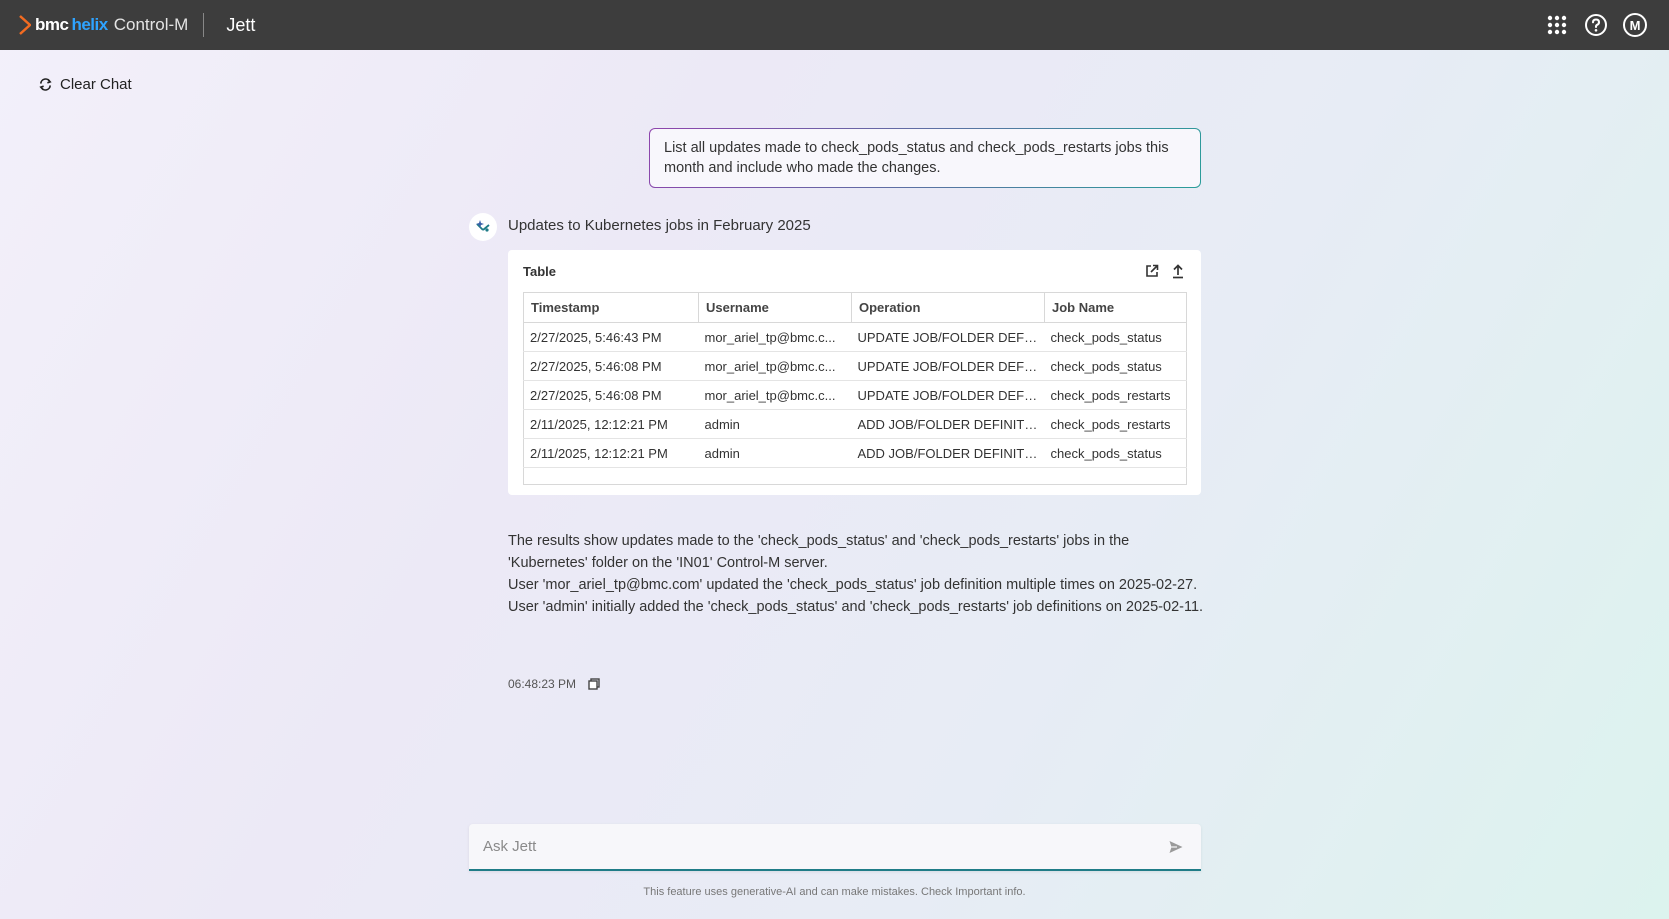 The height and width of the screenshot is (919, 1669). What do you see at coordinates (1635, 25) in the screenshot?
I see `user-avatar: M` at bounding box center [1635, 25].